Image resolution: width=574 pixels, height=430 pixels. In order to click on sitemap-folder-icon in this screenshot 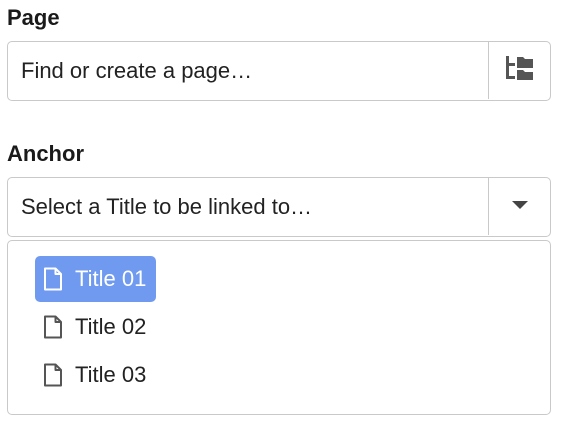, I will do `click(520, 70)`.